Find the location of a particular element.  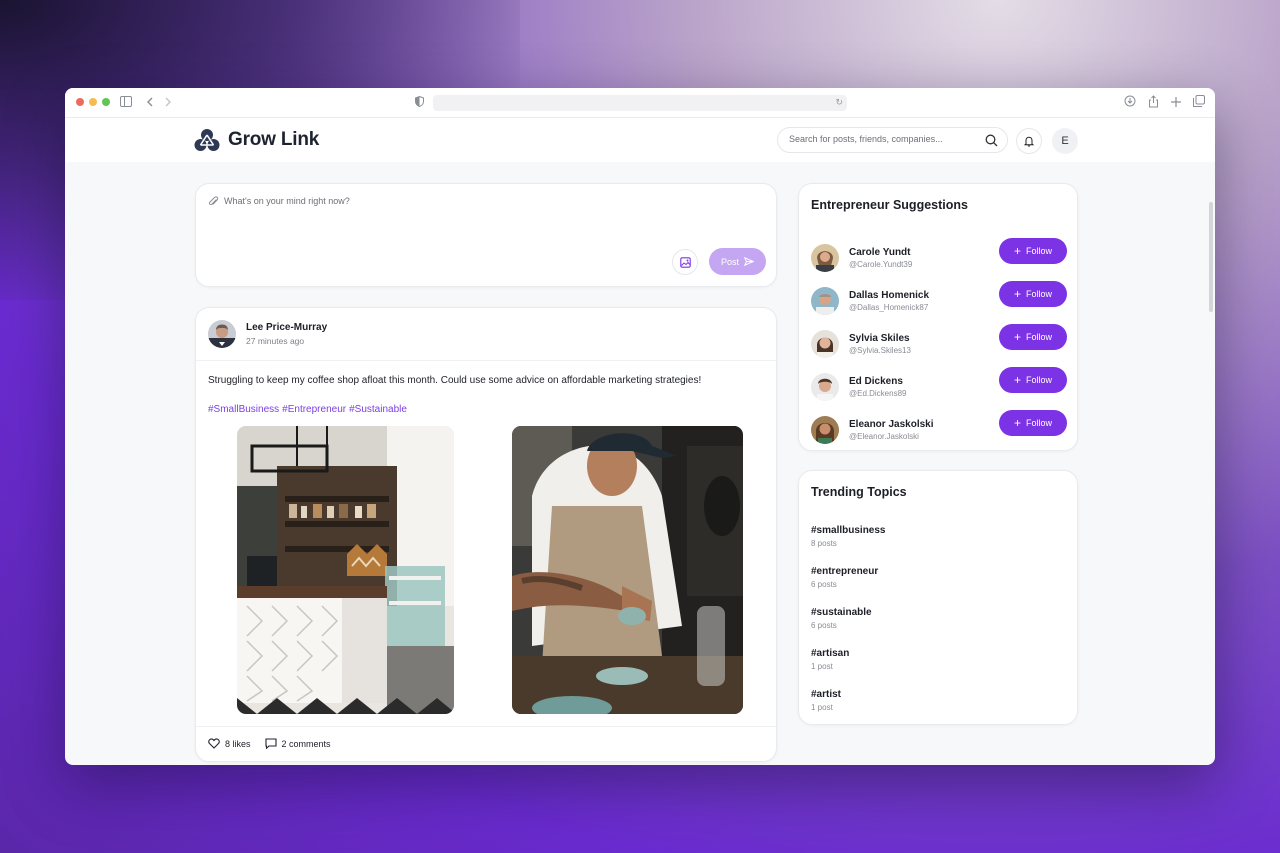

new-tab-icon is located at coordinates (1176, 103).